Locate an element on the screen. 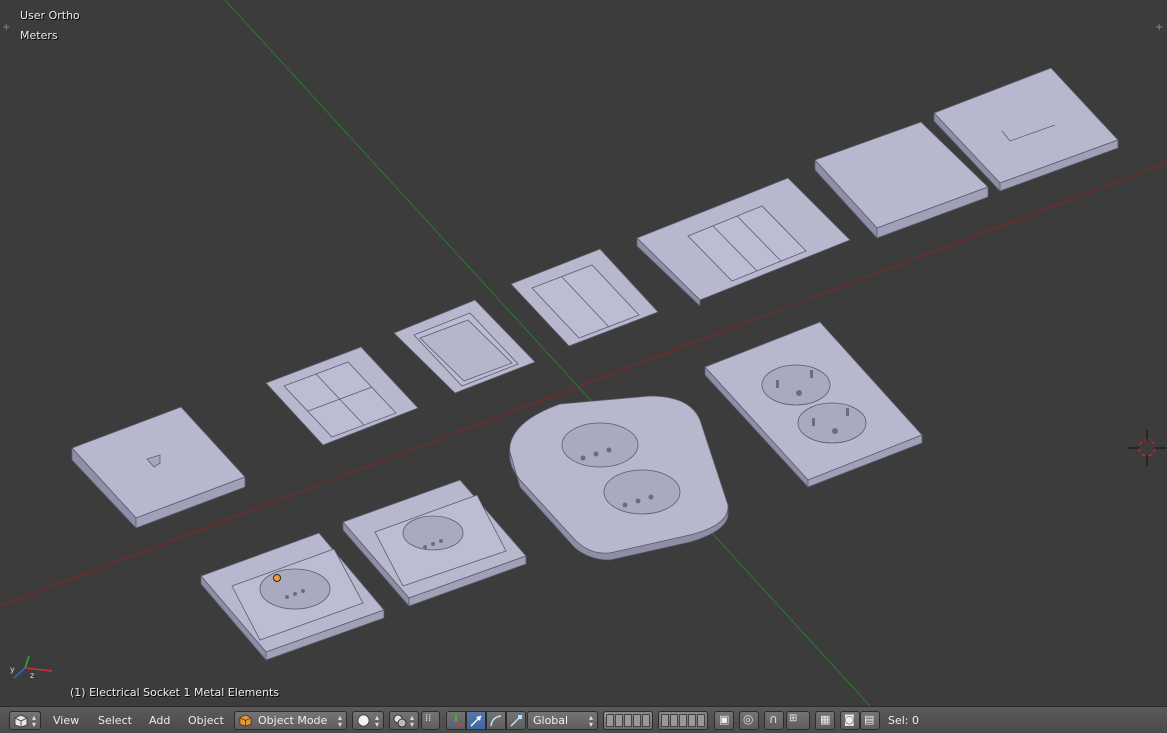  shading-select: ▴ ▾ is located at coordinates (368, 720).